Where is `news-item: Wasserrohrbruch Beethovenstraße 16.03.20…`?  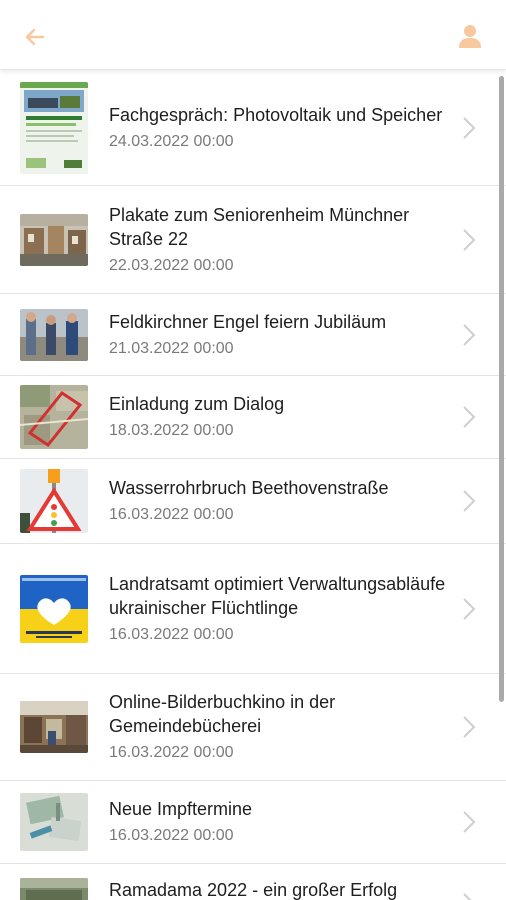
news-item: Wasserrohrbruch Beethovenstraße 16.03.20… is located at coordinates (253, 501).